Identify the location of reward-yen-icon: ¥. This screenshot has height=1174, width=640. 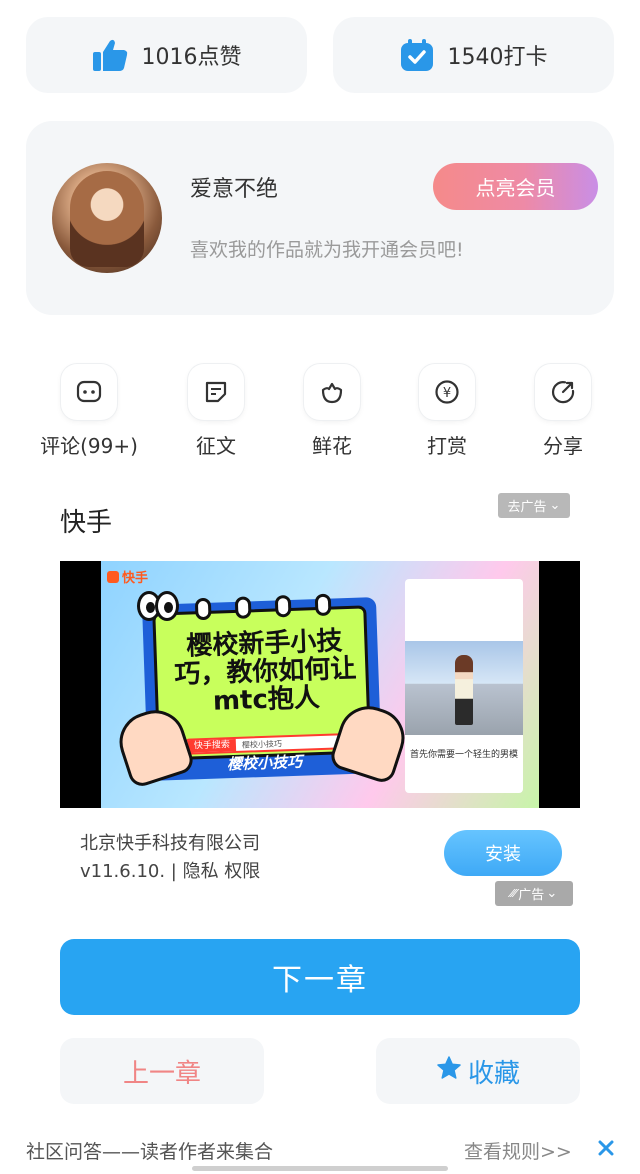
(447, 392).